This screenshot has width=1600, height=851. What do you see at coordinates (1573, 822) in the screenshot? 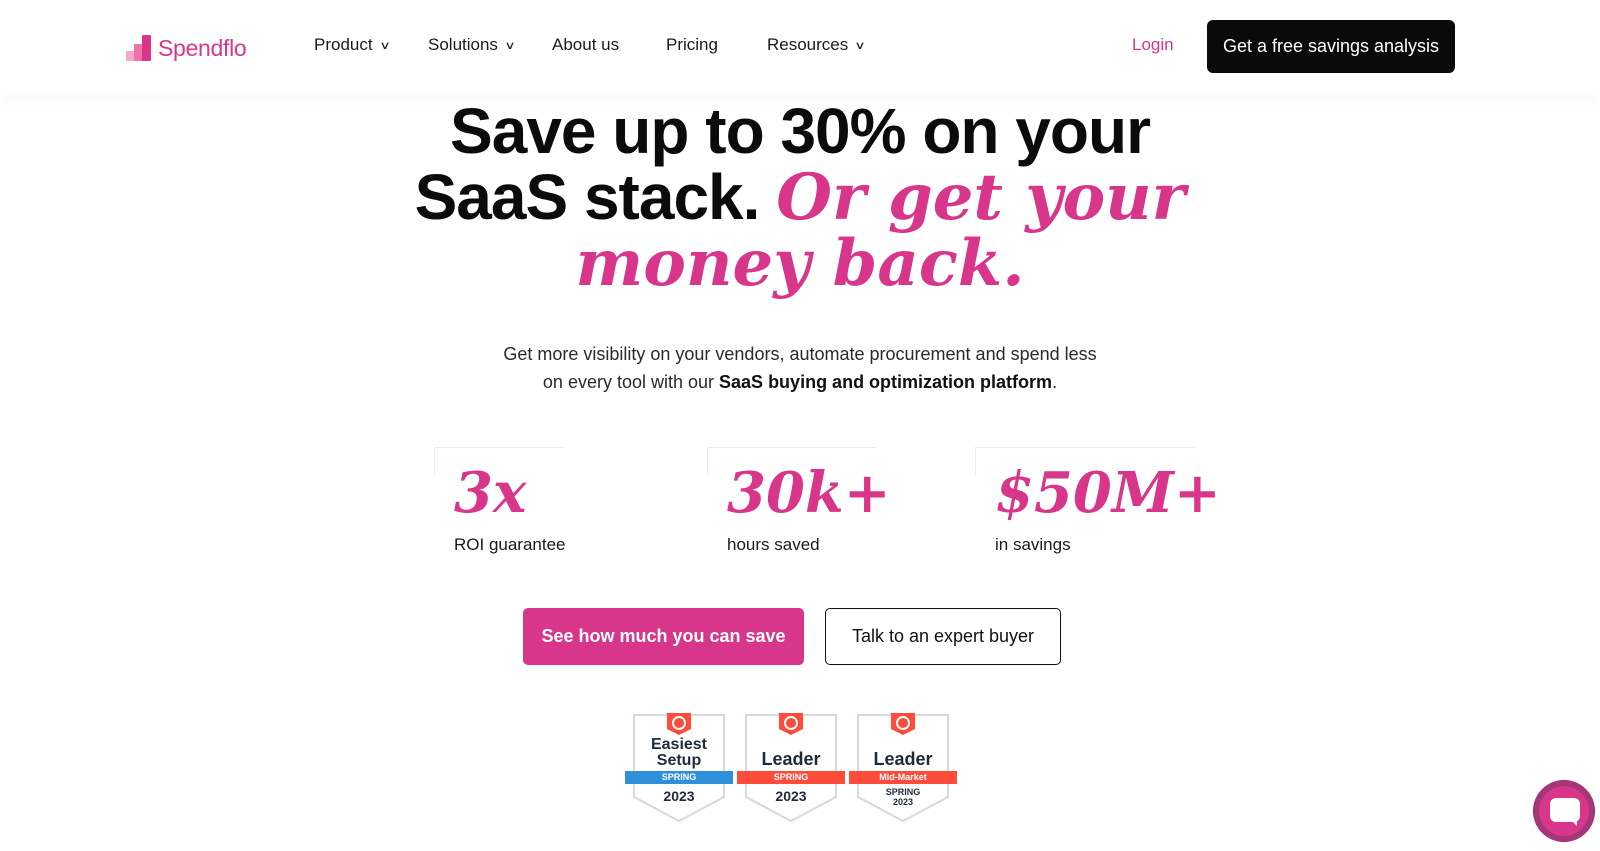
I see `chat-bubble-tail` at bounding box center [1573, 822].